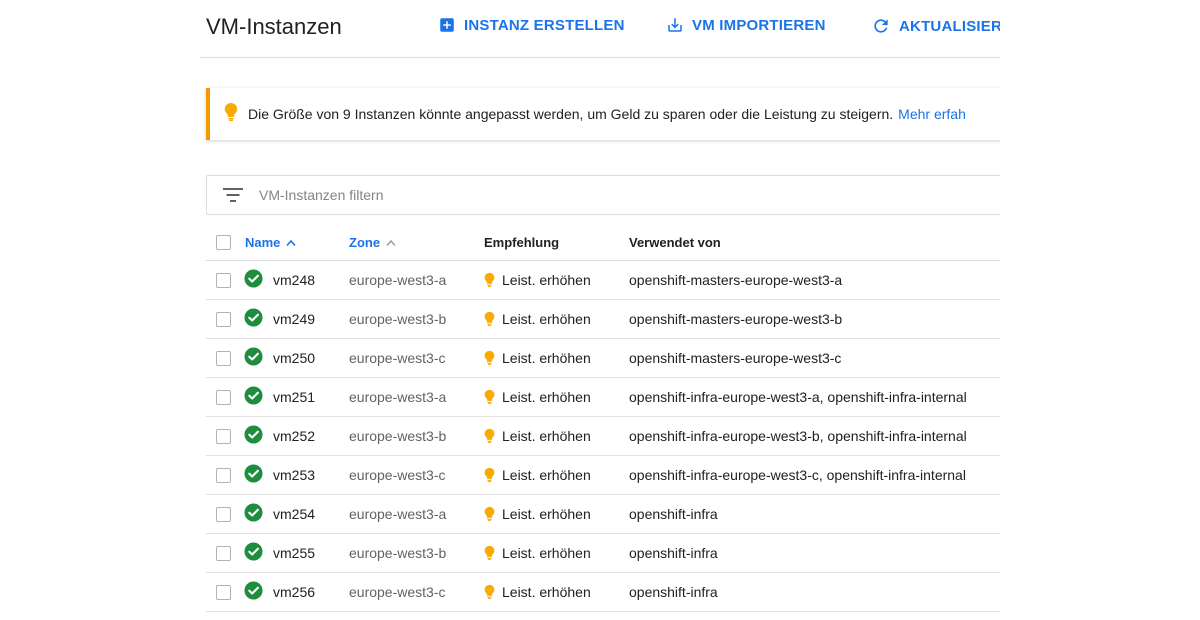 This screenshot has height=620, width=1200. I want to click on instance-name-cell: vm250, so click(294, 358).